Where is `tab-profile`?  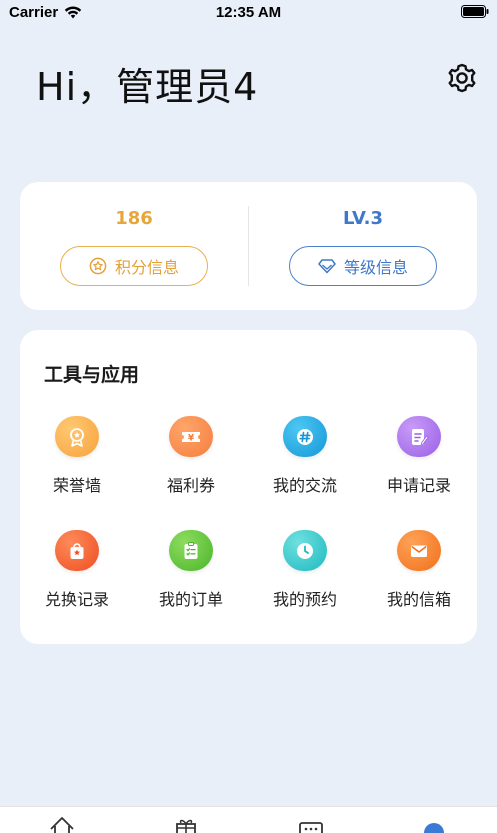 tab-profile is located at coordinates (434, 824).